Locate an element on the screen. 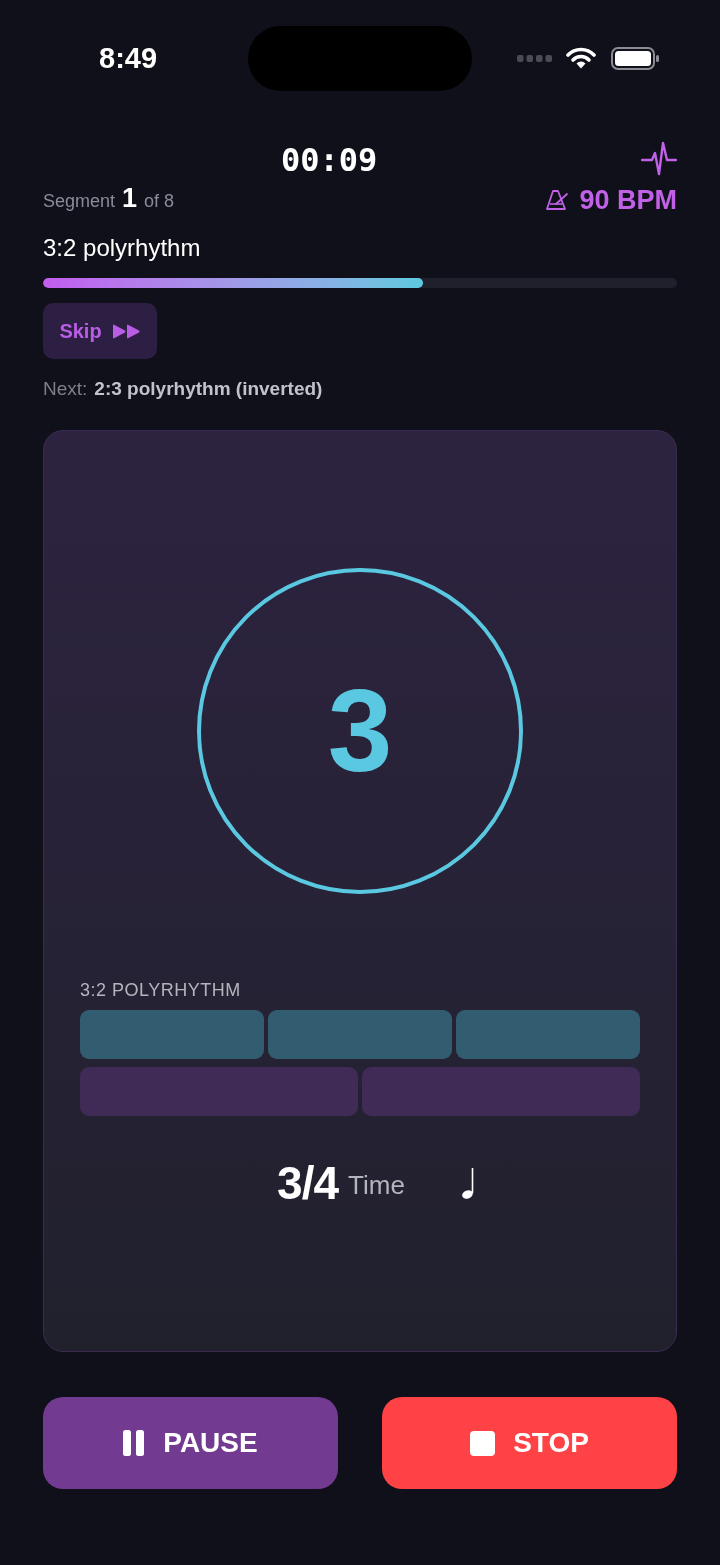 The width and height of the screenshot is (720, 1565). elapsed-timer: 00:09 is located at coordinates (329, 160).